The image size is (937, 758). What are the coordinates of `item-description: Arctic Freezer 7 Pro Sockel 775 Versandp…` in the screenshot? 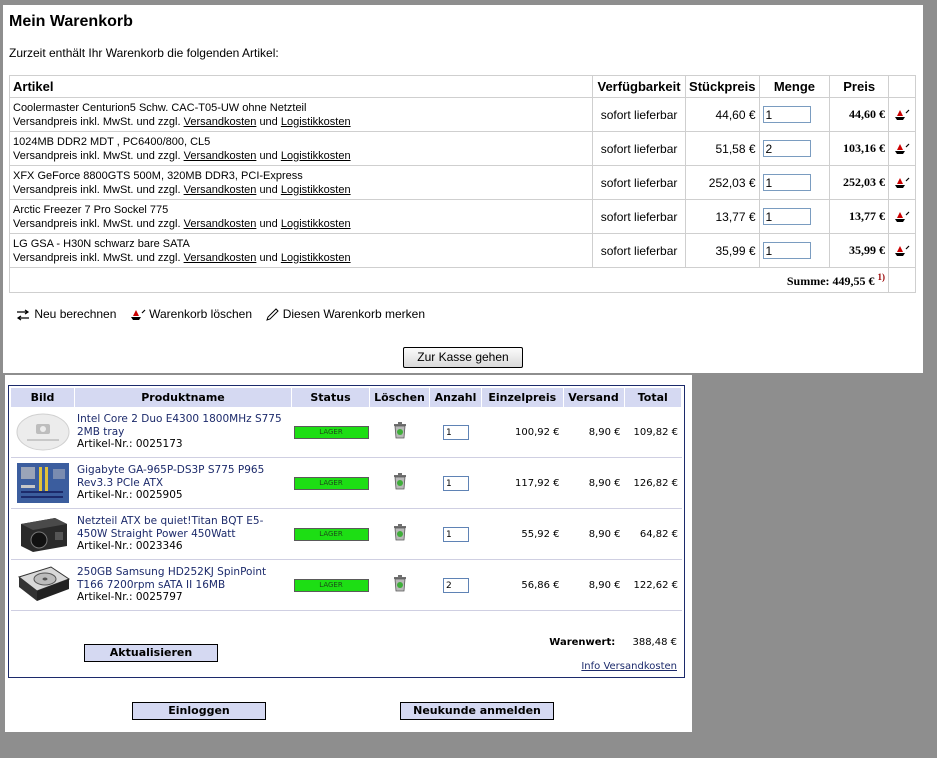 It's located at (301, 216).